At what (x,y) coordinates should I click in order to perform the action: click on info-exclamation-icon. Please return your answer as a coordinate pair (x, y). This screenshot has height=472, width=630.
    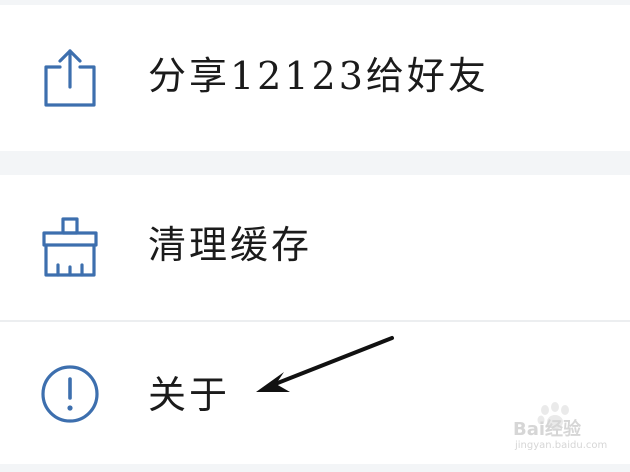
    Looking at the image, I should click on (70, 394).